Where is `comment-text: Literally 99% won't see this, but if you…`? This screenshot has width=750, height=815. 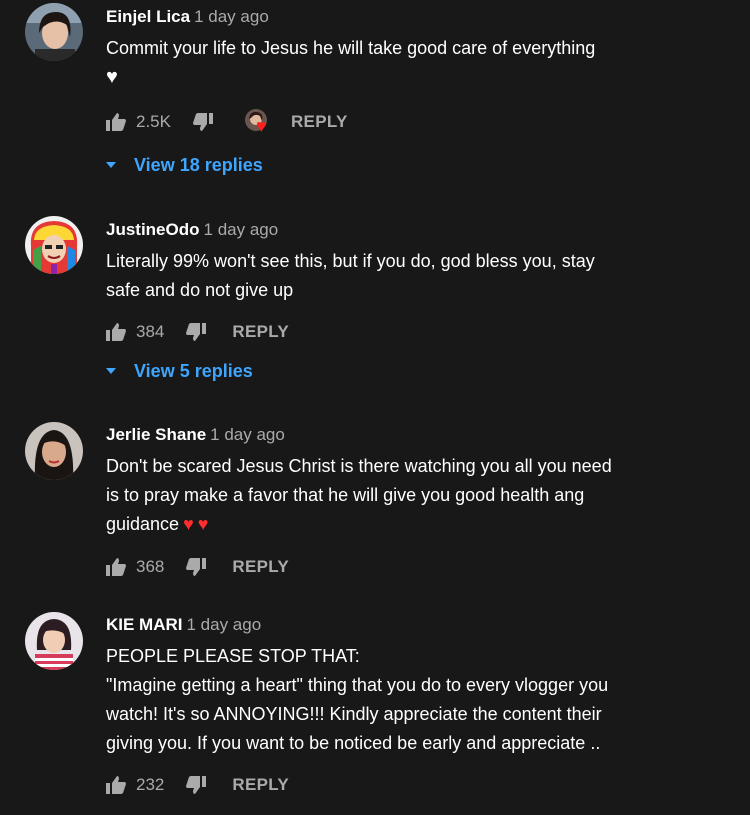 comment-text: Literally 99% won't see this, but if you… is located at coordinates (350, 275).